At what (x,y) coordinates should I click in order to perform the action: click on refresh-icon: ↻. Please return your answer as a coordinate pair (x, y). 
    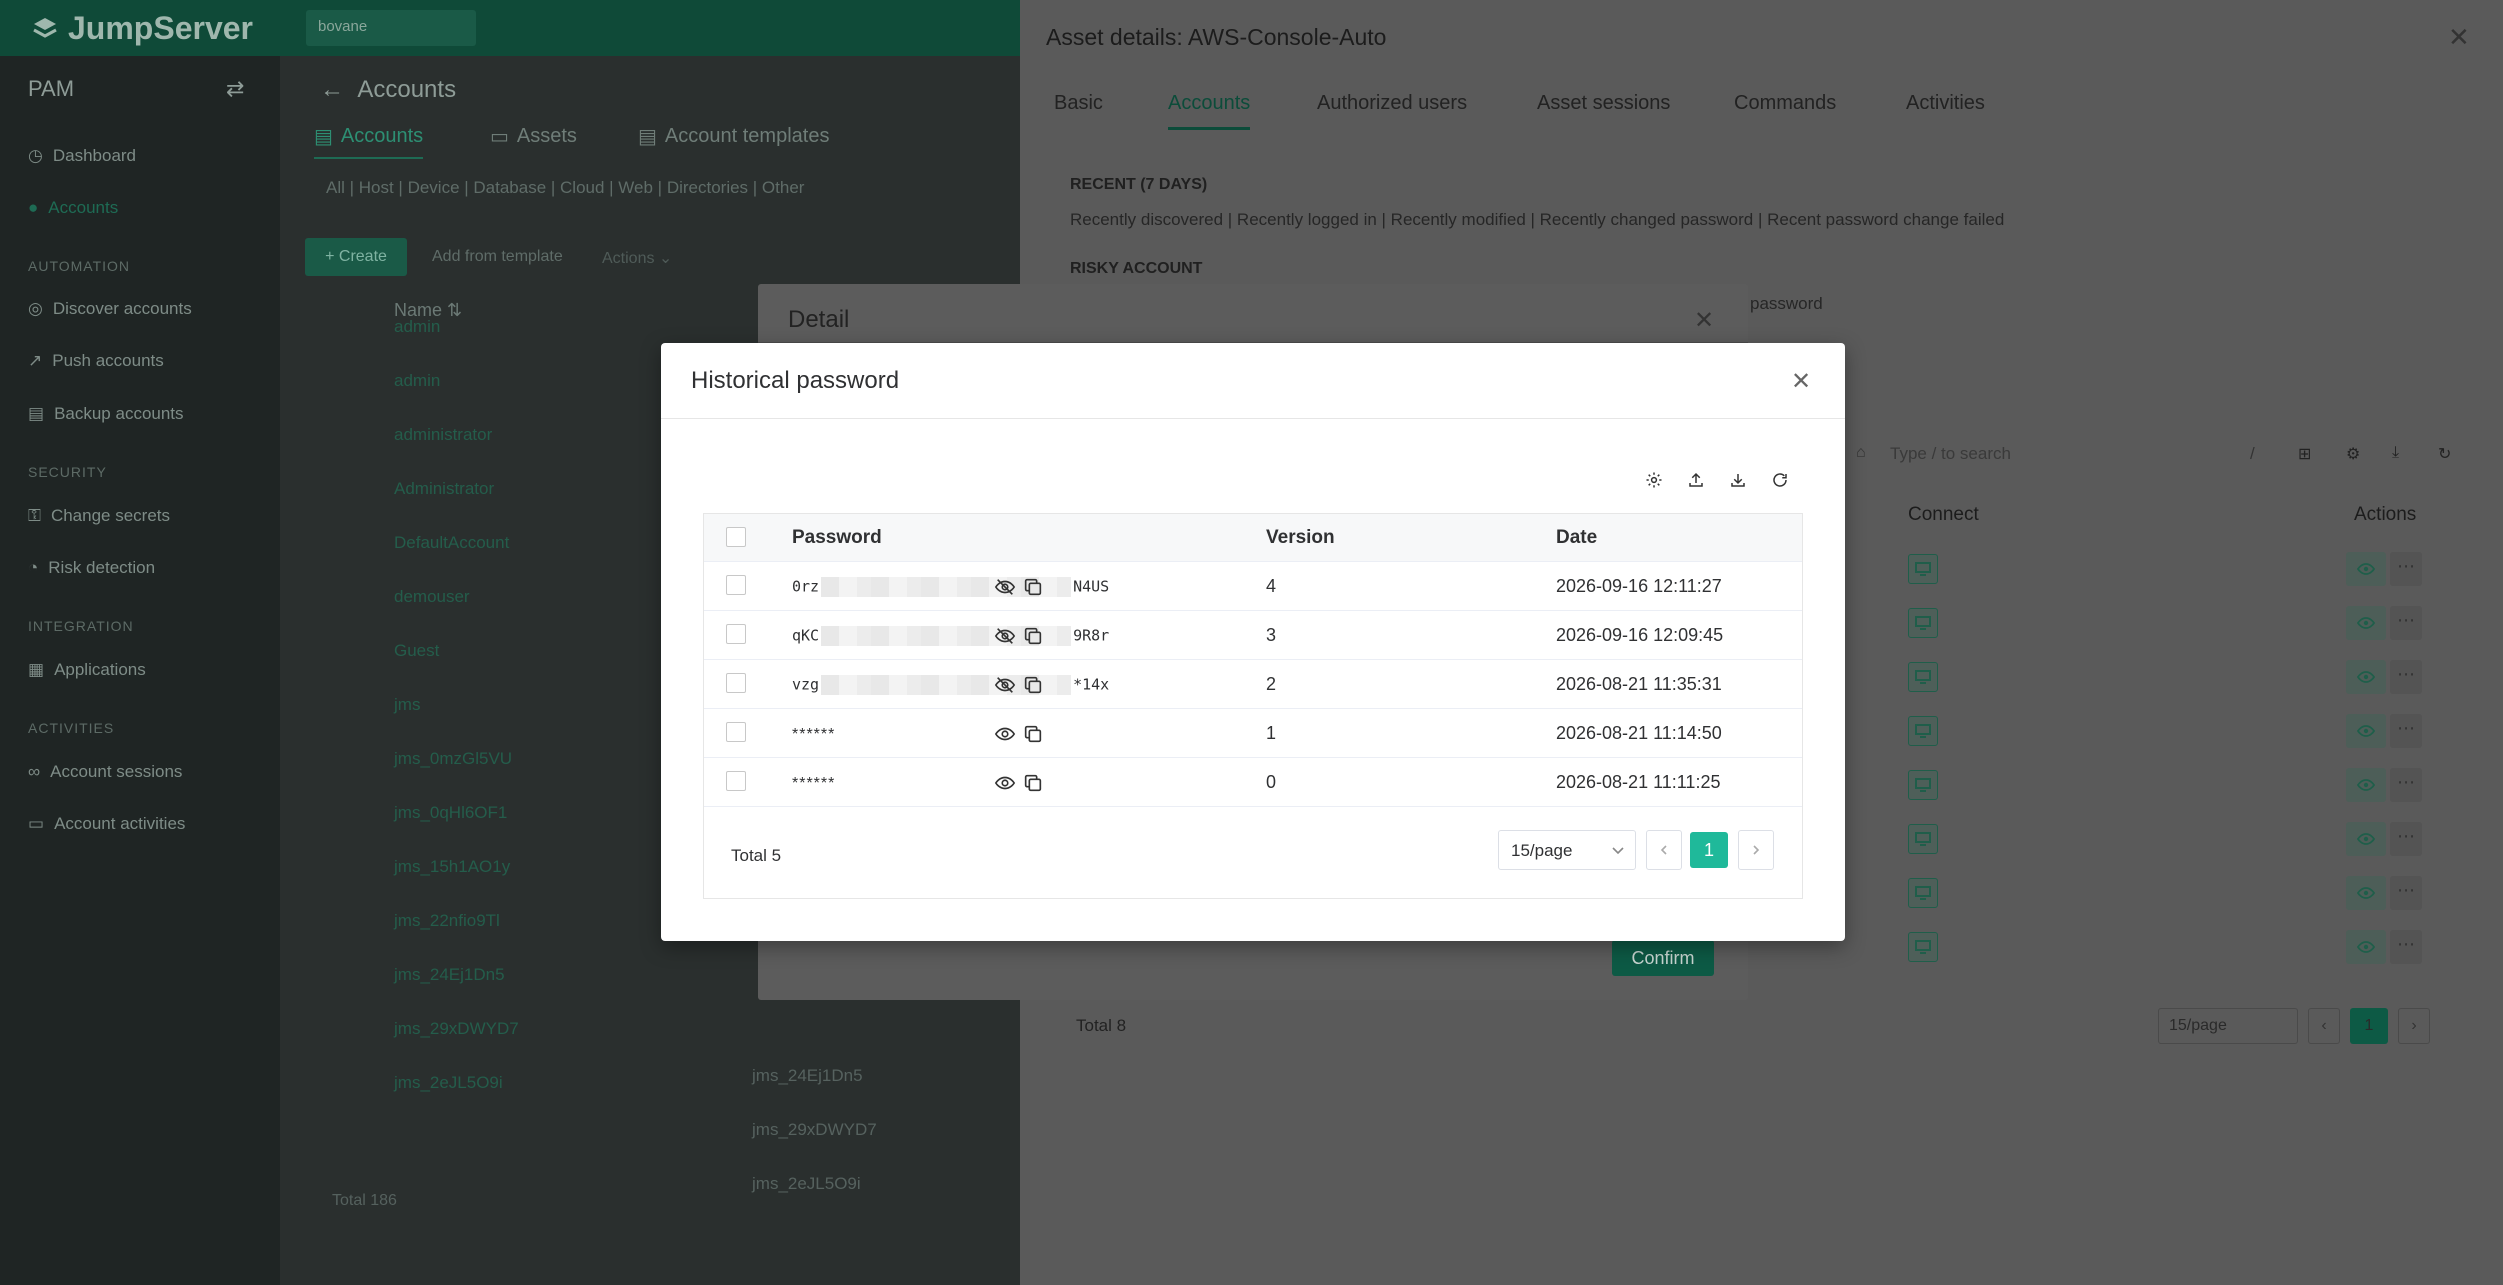
    Looking at the image, I should click on (2444, 454).